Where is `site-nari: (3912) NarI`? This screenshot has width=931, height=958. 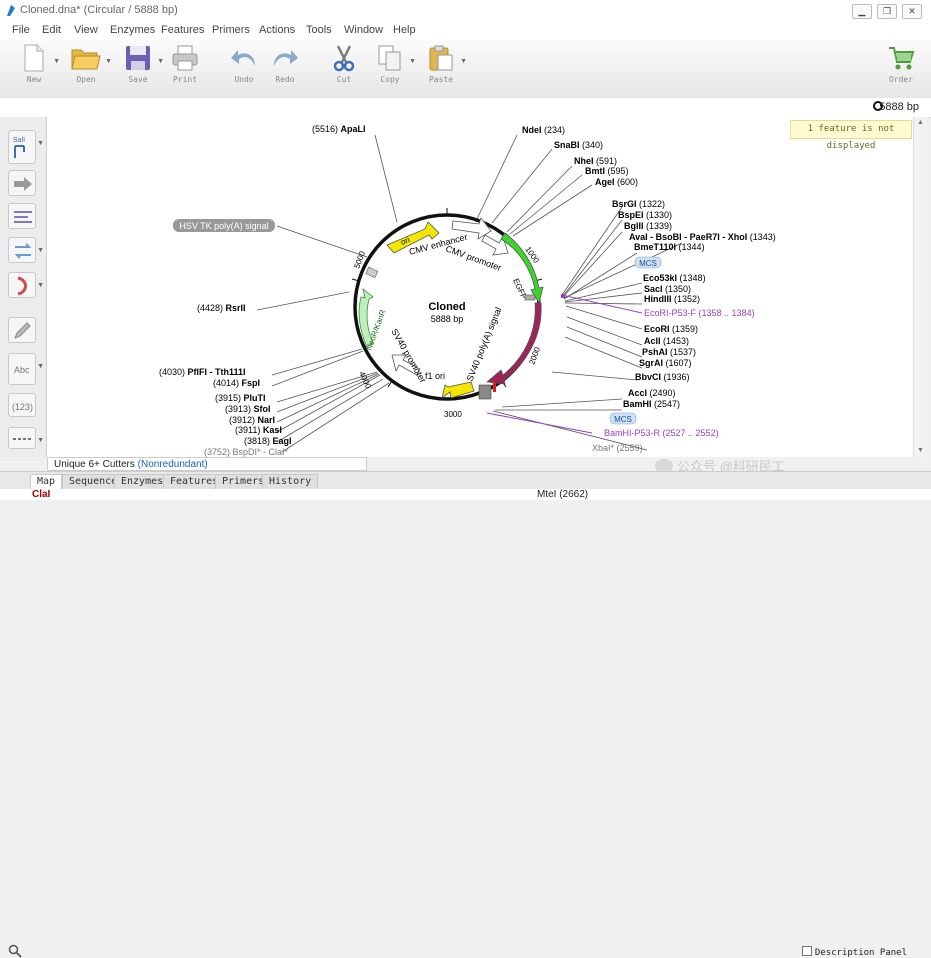
site-nari: (3912) NarI is located at coordinates (252, 420).